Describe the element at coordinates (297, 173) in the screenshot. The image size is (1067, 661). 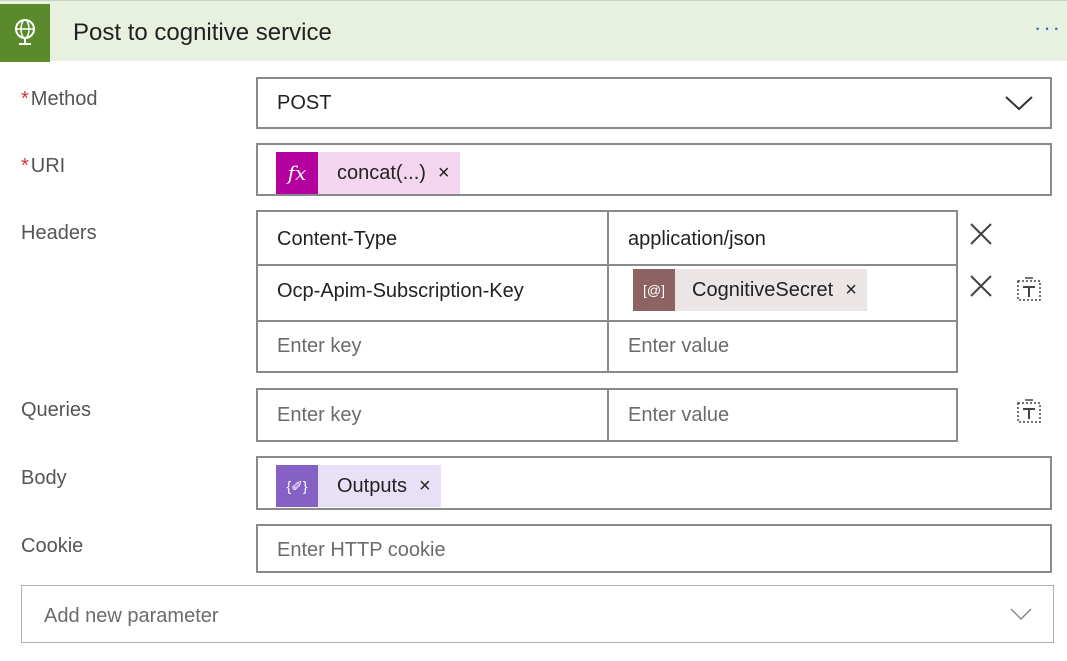
I see `function-icon: fx` at that location.